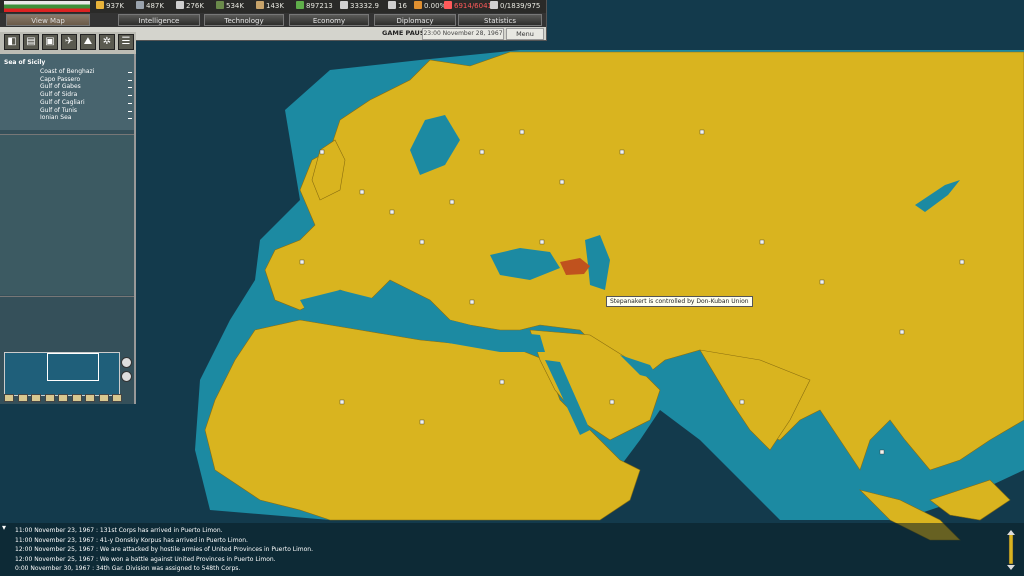 Image resolution: width=1024 pixels, height=576 pixels. I want to click on resource-manpower: 33332.9, so click(359, 6).